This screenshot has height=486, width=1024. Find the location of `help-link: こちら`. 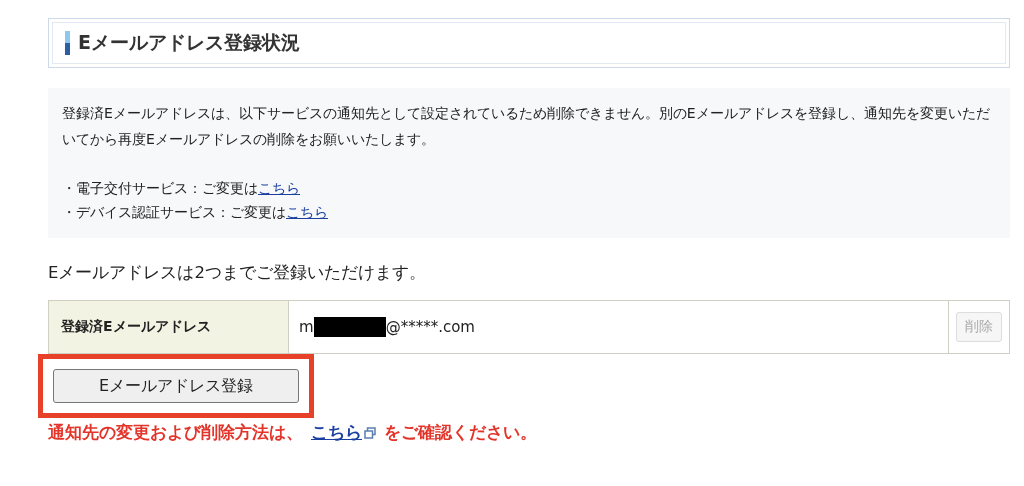

help-link: こちら is located at coordinates (336, 433).